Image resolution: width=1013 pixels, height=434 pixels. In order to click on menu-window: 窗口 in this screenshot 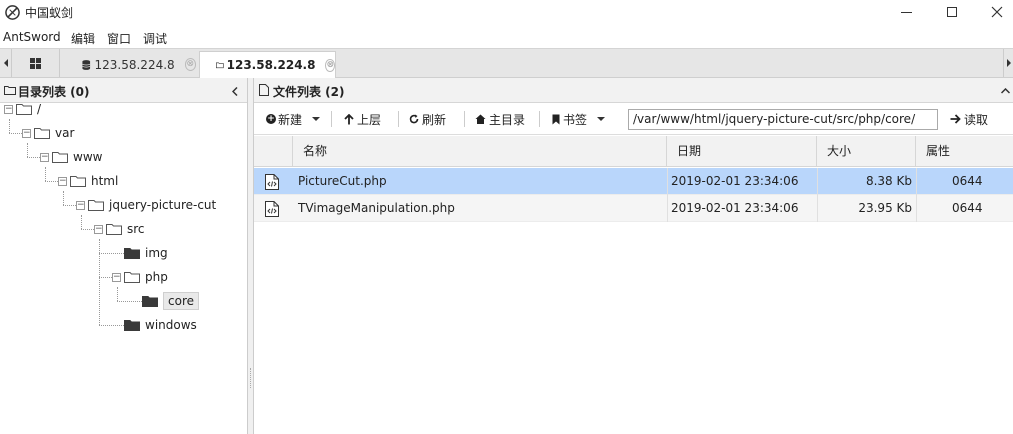, I will do `click(119, 38)`.